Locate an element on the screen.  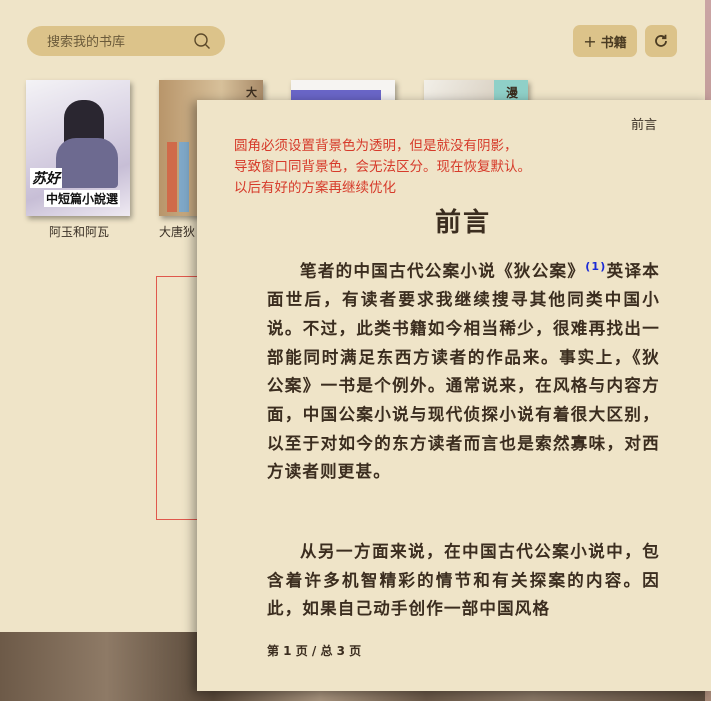
add-books-button: + 书籍 is located at coordinates (605, 41).